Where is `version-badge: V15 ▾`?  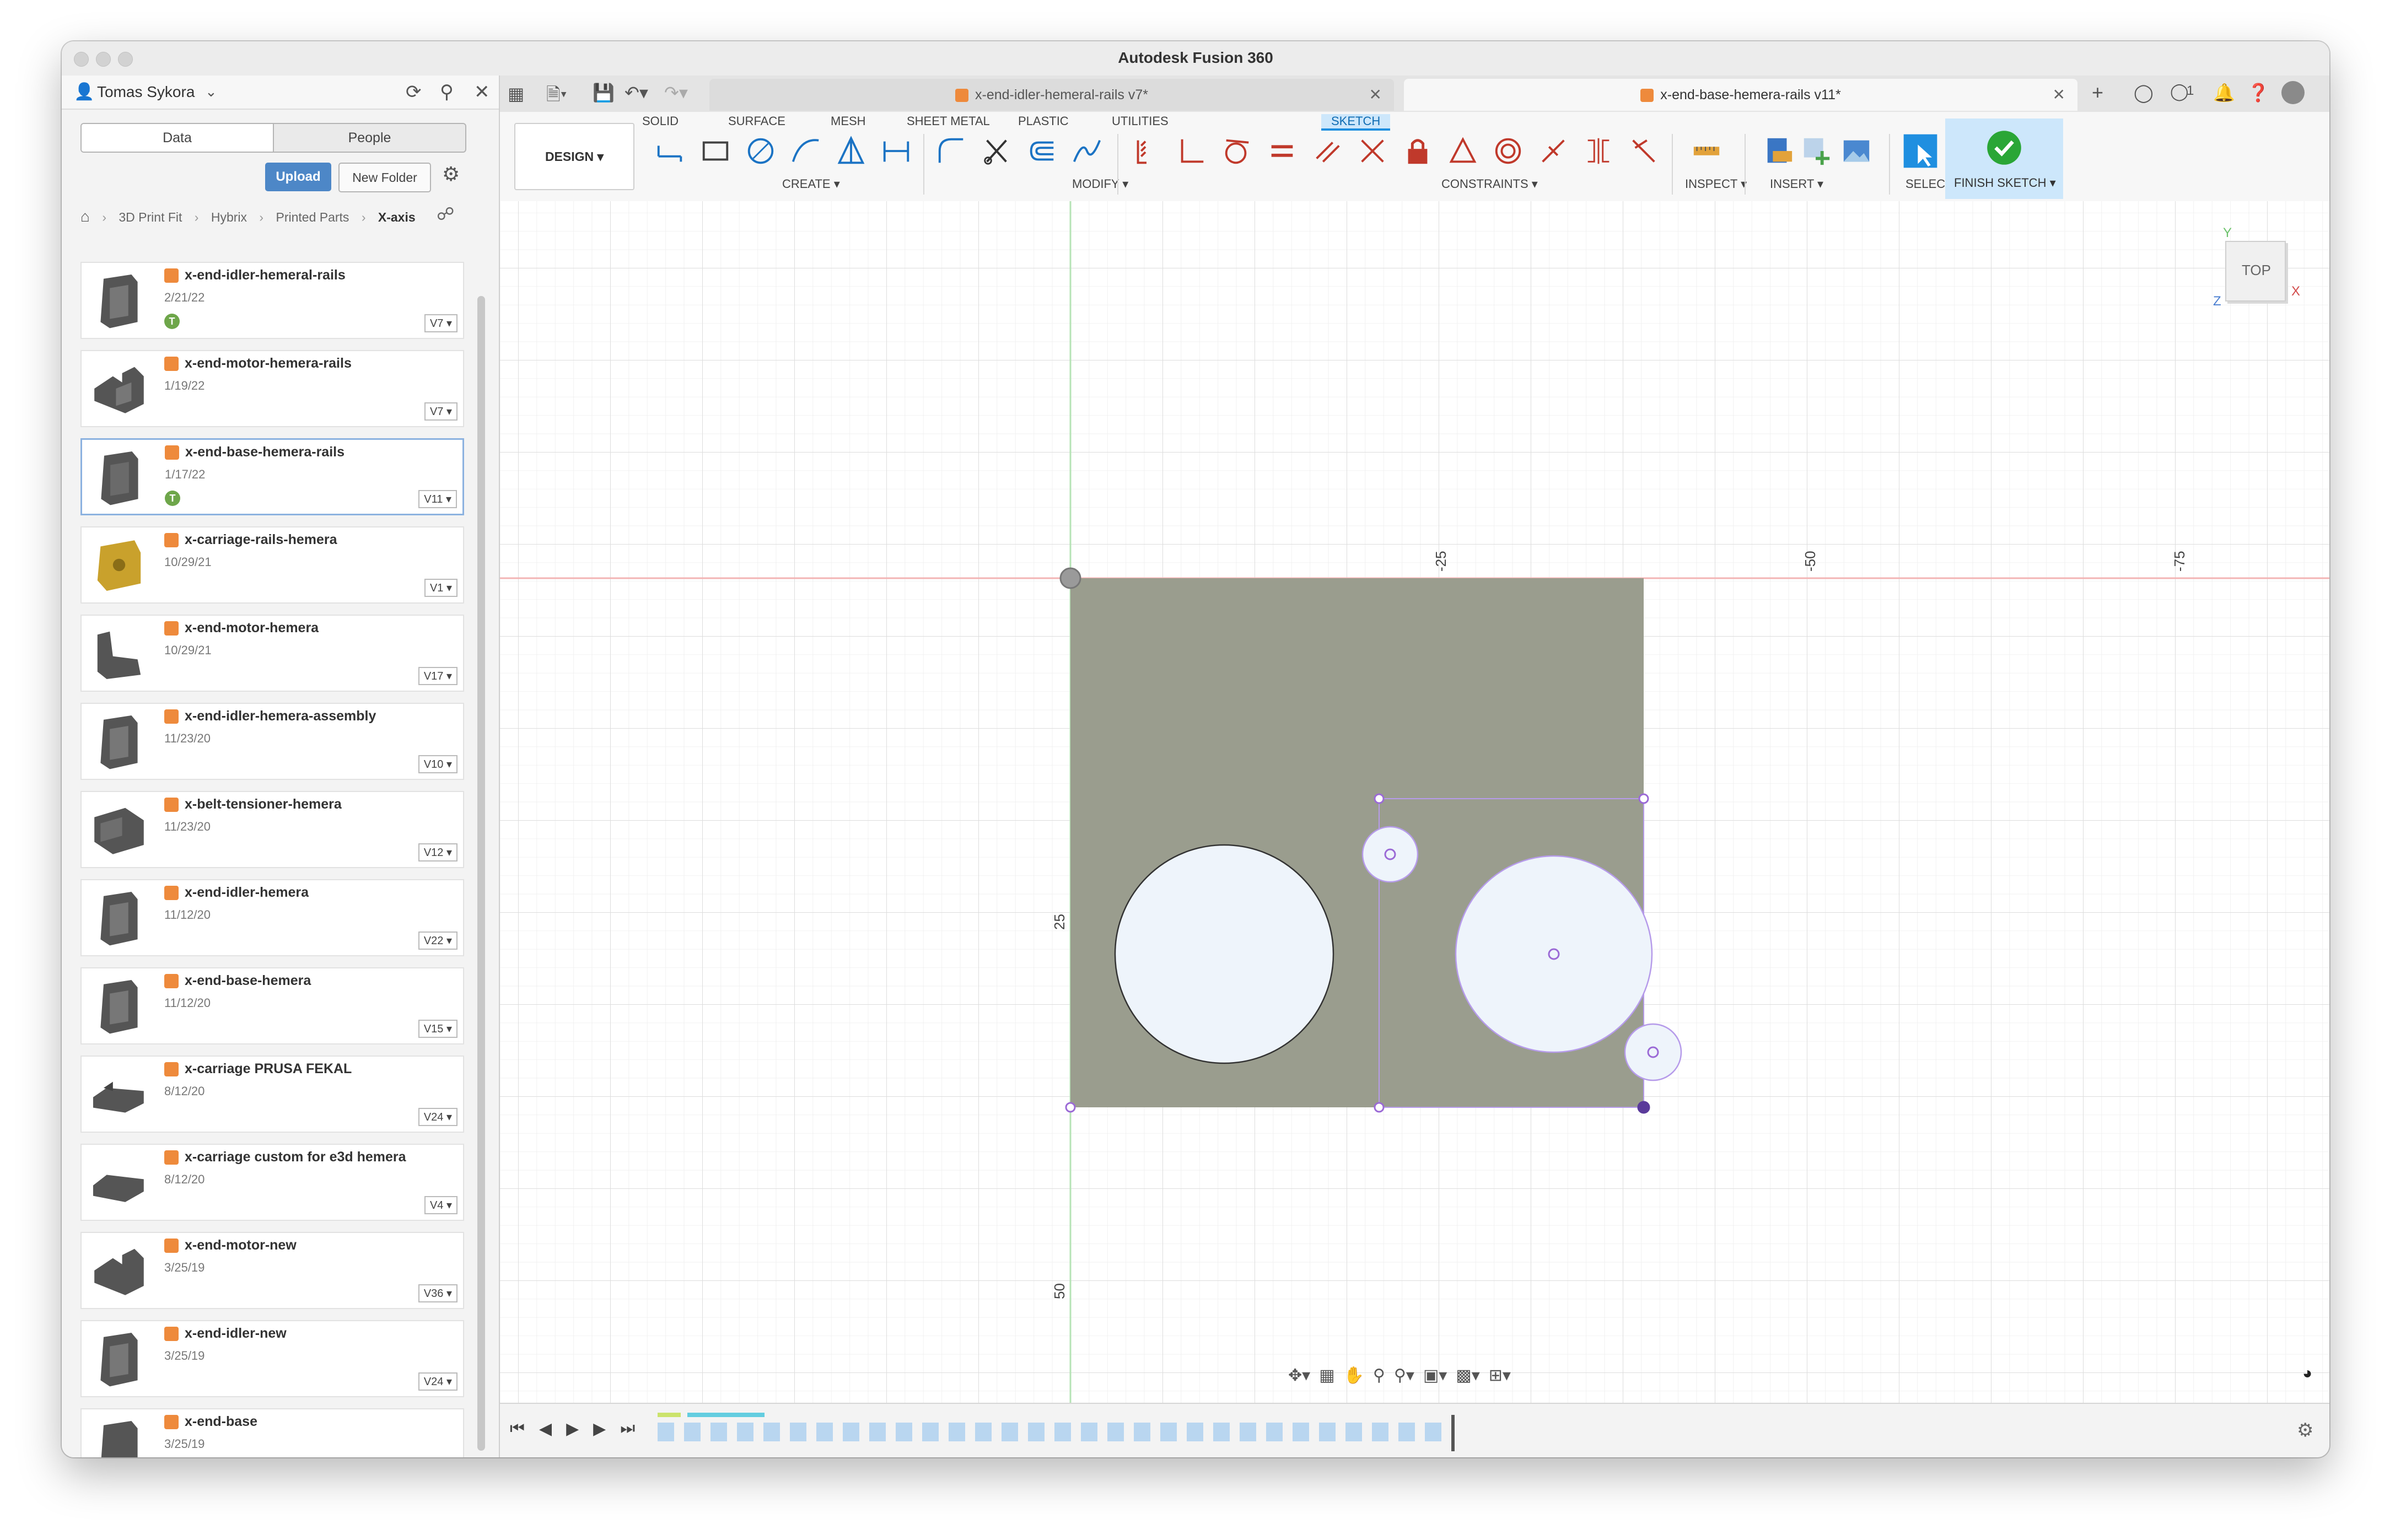 version-badge: V15 ▾ is located at coordinates (437, 1029).